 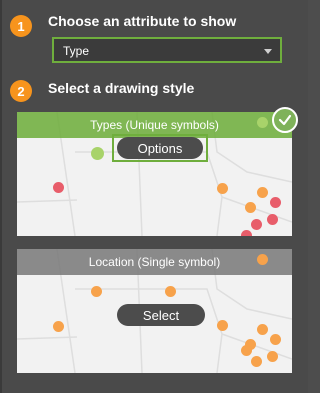 I want to click on step-1-title: Choose an attribute to show, so click(x=142, y=21).